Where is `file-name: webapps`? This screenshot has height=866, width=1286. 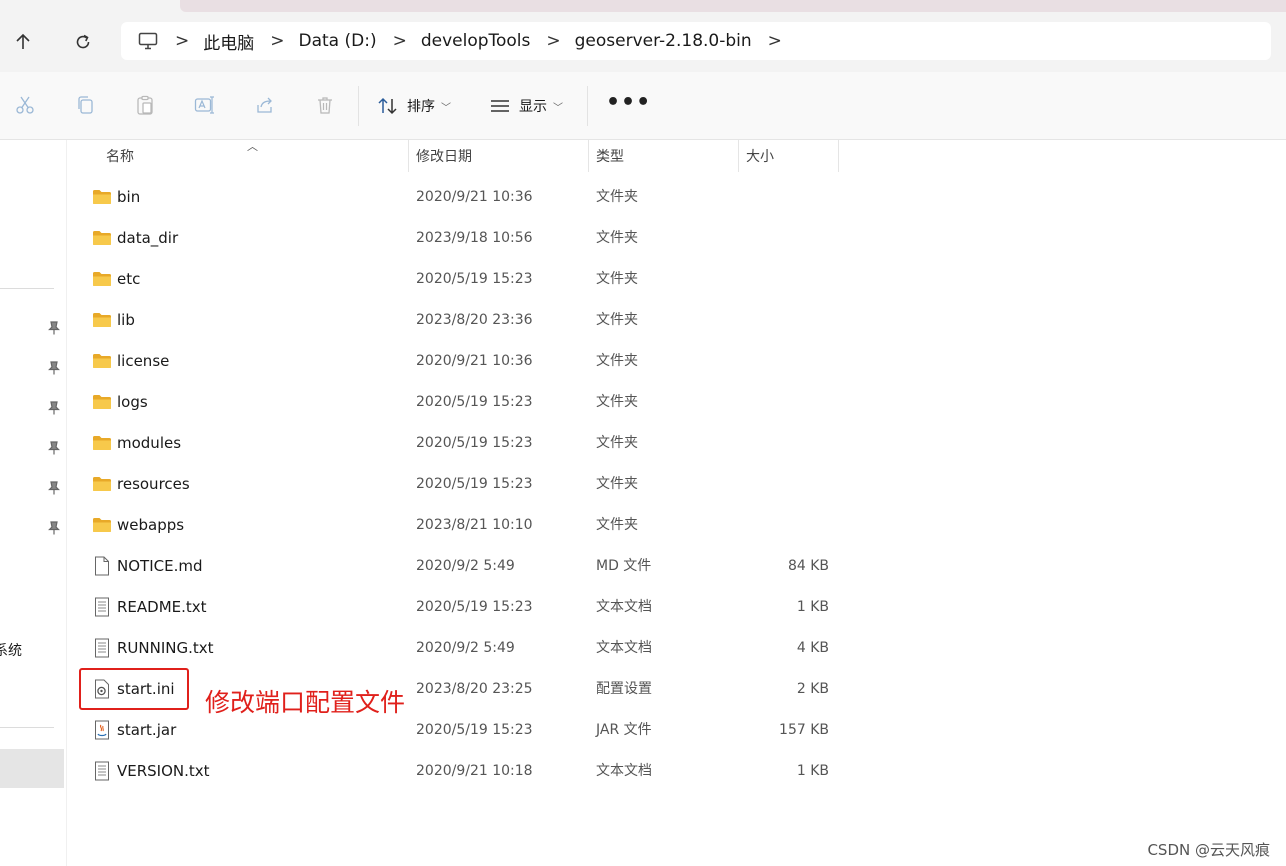
file-name: webapps is located at coordinates (151, 525).